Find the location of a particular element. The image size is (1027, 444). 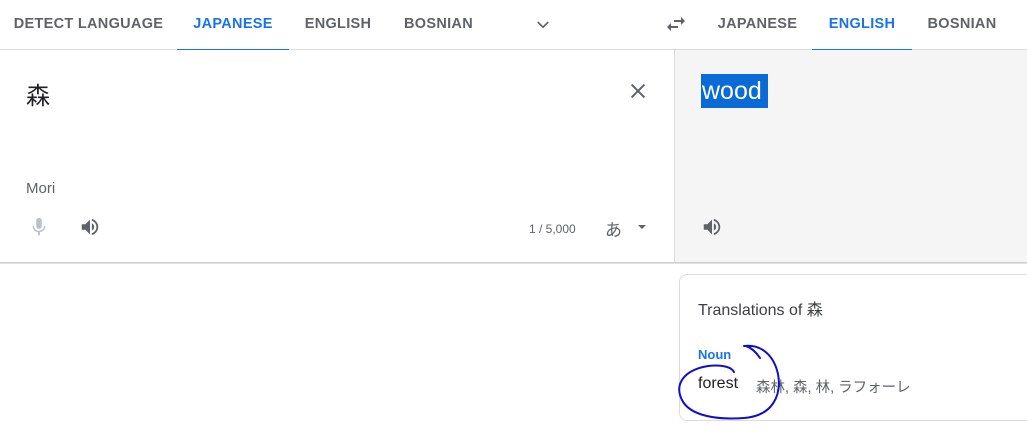

tab-source-japanese: JAPANESE is located at coordinates (233, 25).